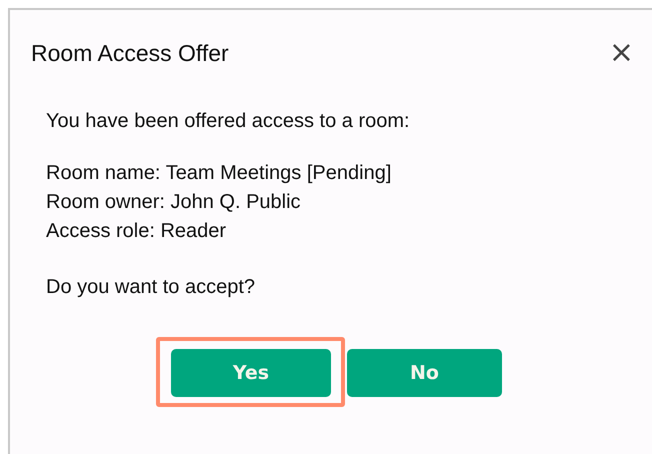  I want to click on message-text: You have been offered access to a room:, so click(228, 121).